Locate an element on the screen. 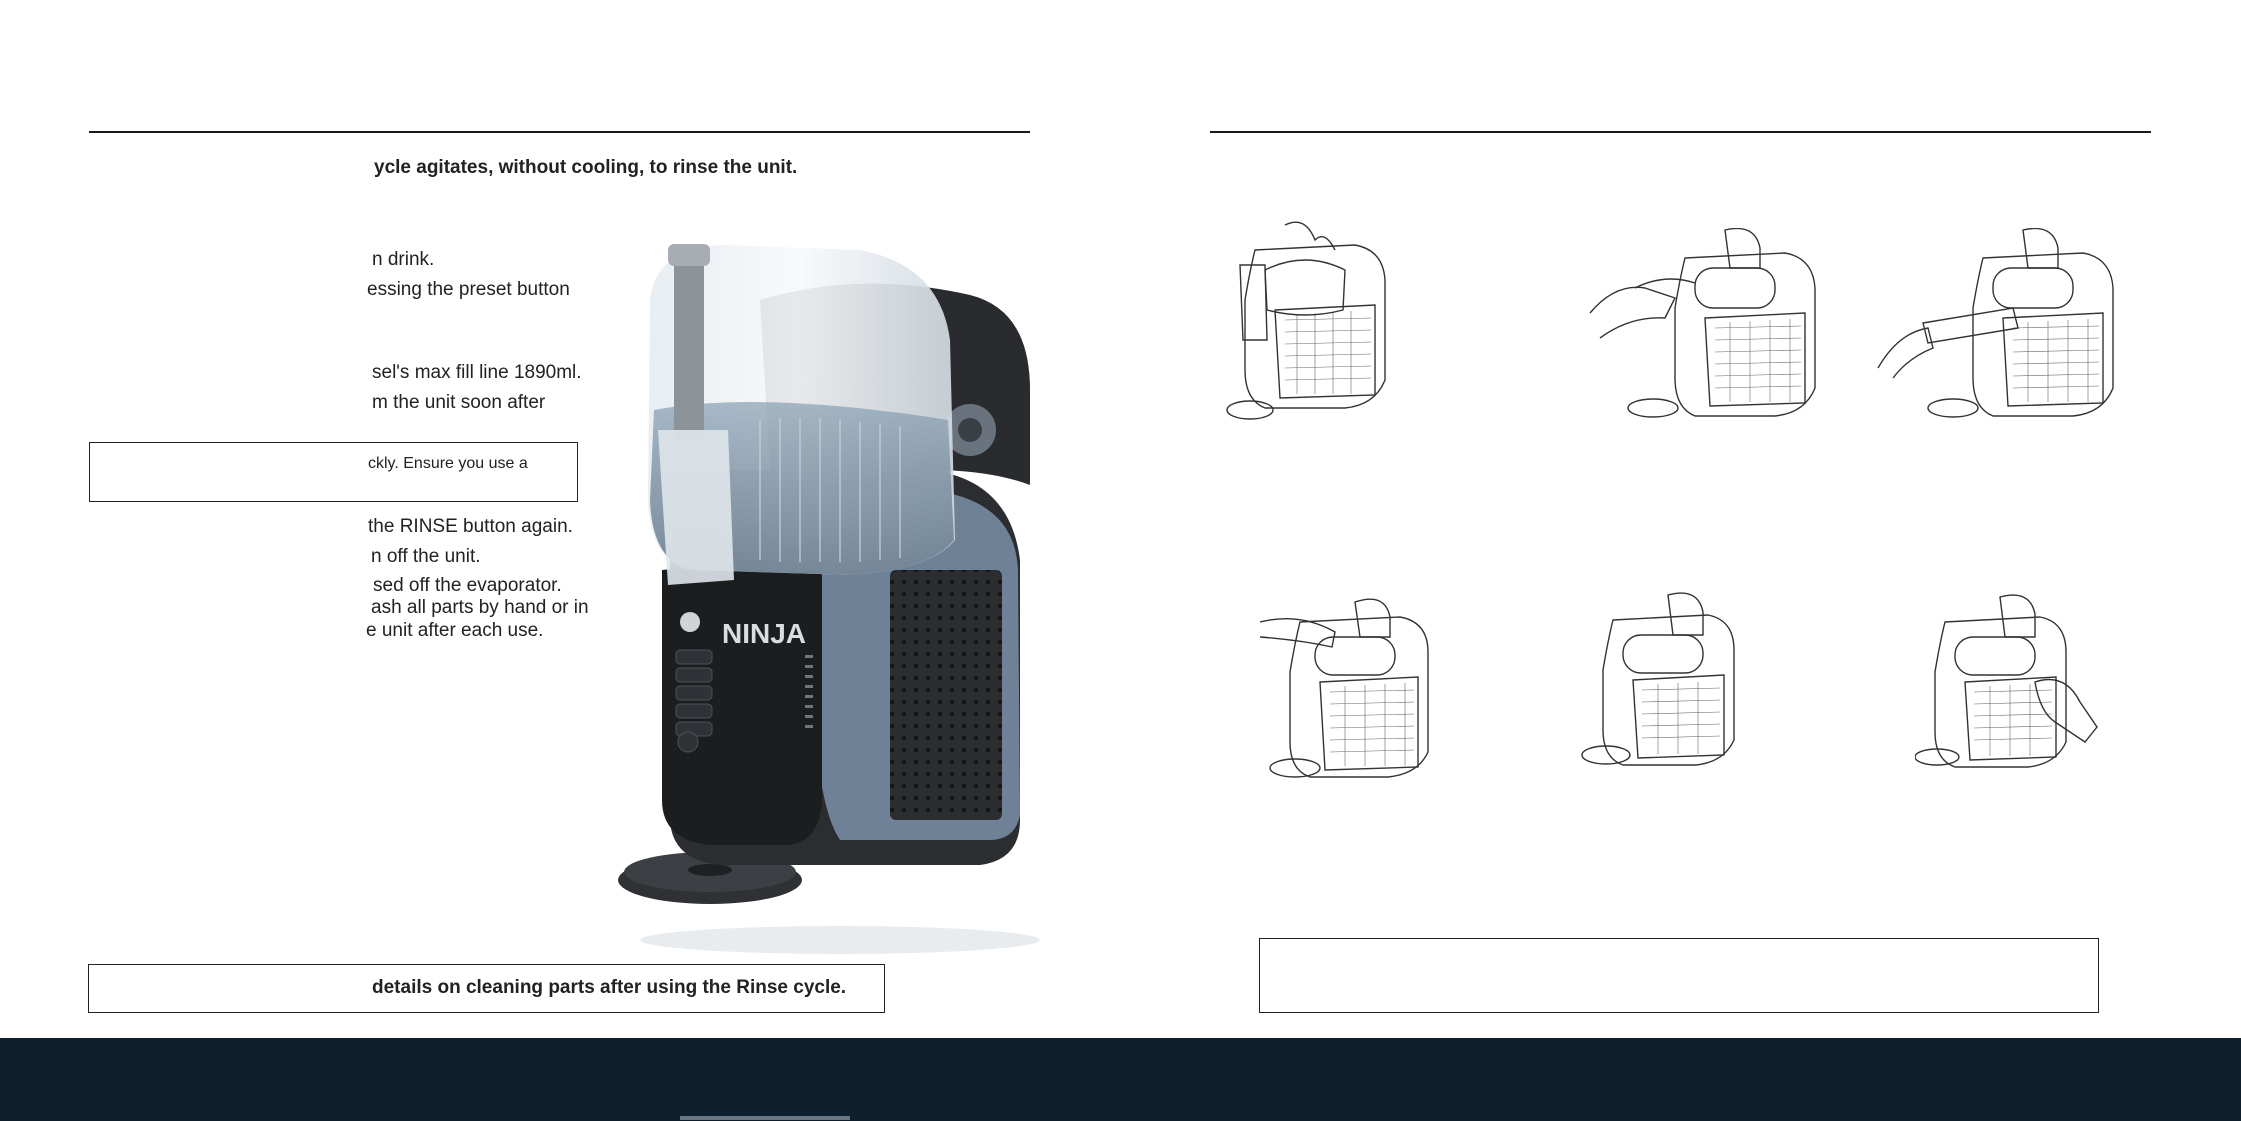  left-top-rule is located at coordinates (559, 132).